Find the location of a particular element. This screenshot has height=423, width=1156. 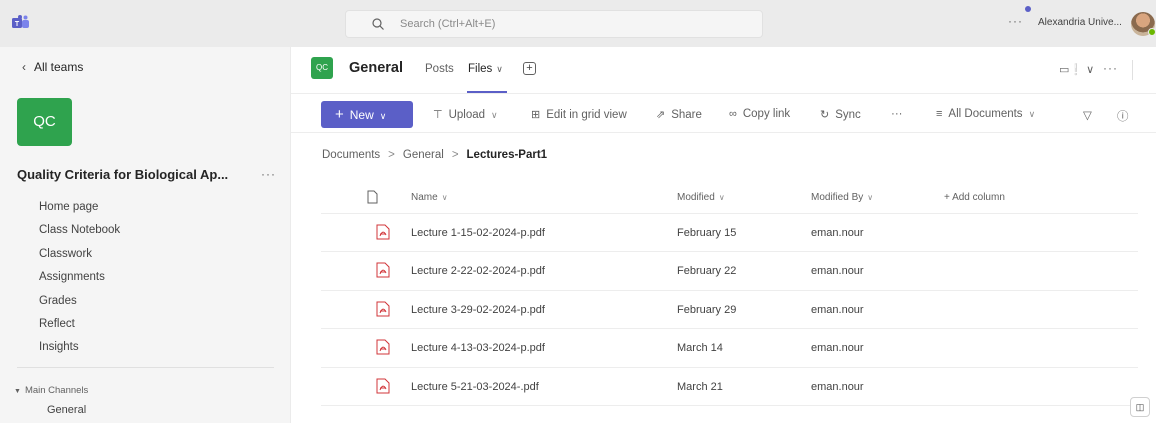

more-commands-icon: ··· is located at coordinates (897, 114).